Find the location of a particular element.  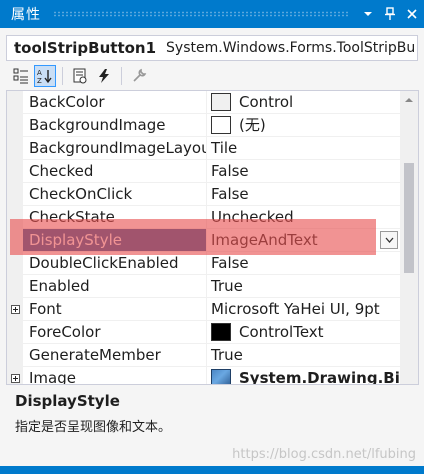

property-row: DisplayStyle ImageAndText is located at coordinates (203, 240).